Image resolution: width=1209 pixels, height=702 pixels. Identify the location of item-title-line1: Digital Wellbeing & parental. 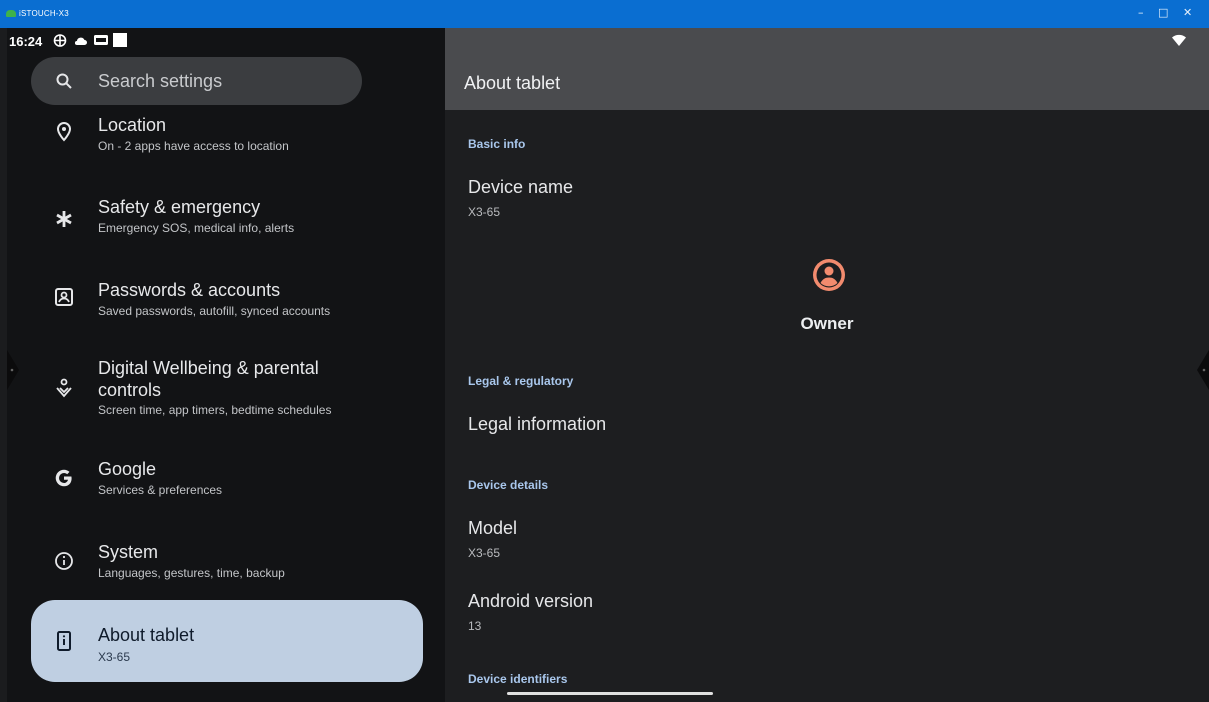
(208, 368).